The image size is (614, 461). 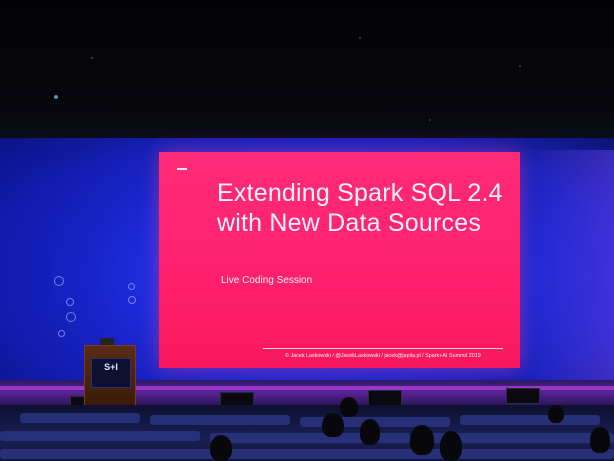 What do you see at coordinates (111, 373) in the screenshot?
I see `podium-screen: S+I` at bounding box center [111, 373].